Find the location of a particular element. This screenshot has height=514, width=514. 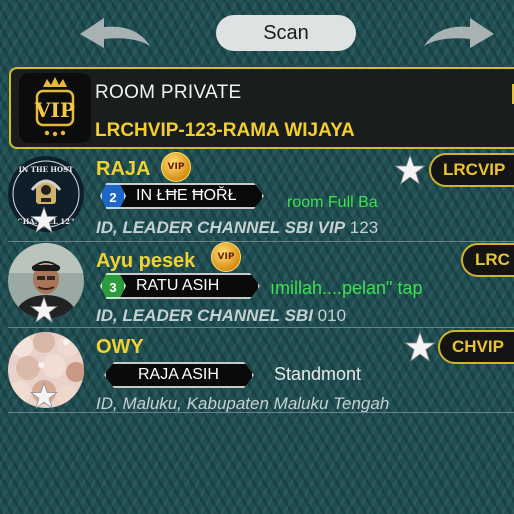

scan-button: Scan is located at coordinates (286, 33).